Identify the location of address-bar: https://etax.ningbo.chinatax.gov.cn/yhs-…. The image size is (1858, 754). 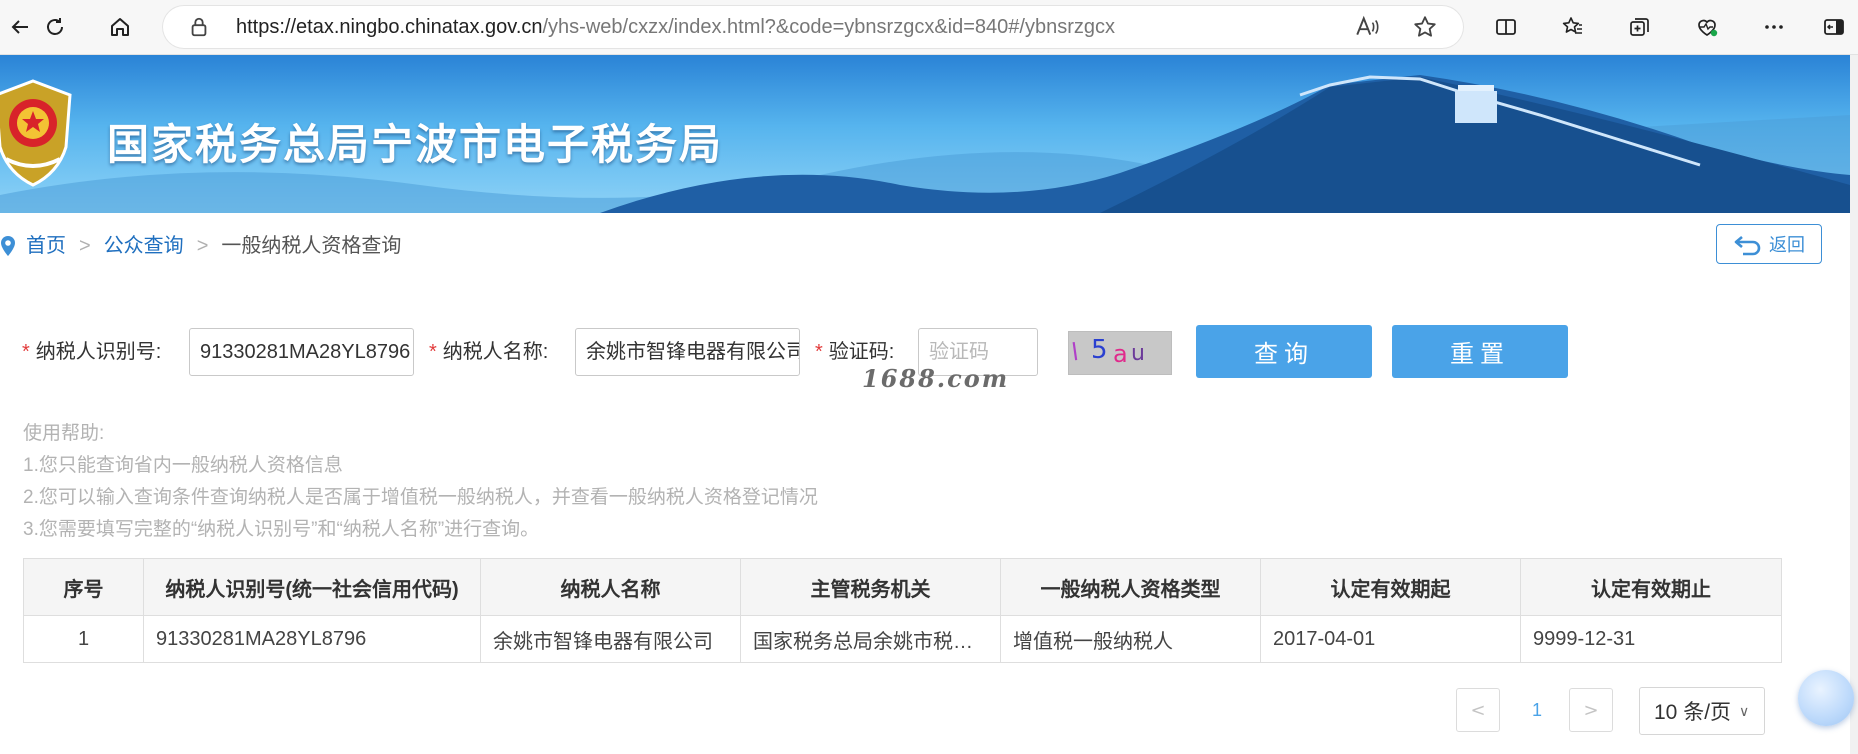
(813, 27).